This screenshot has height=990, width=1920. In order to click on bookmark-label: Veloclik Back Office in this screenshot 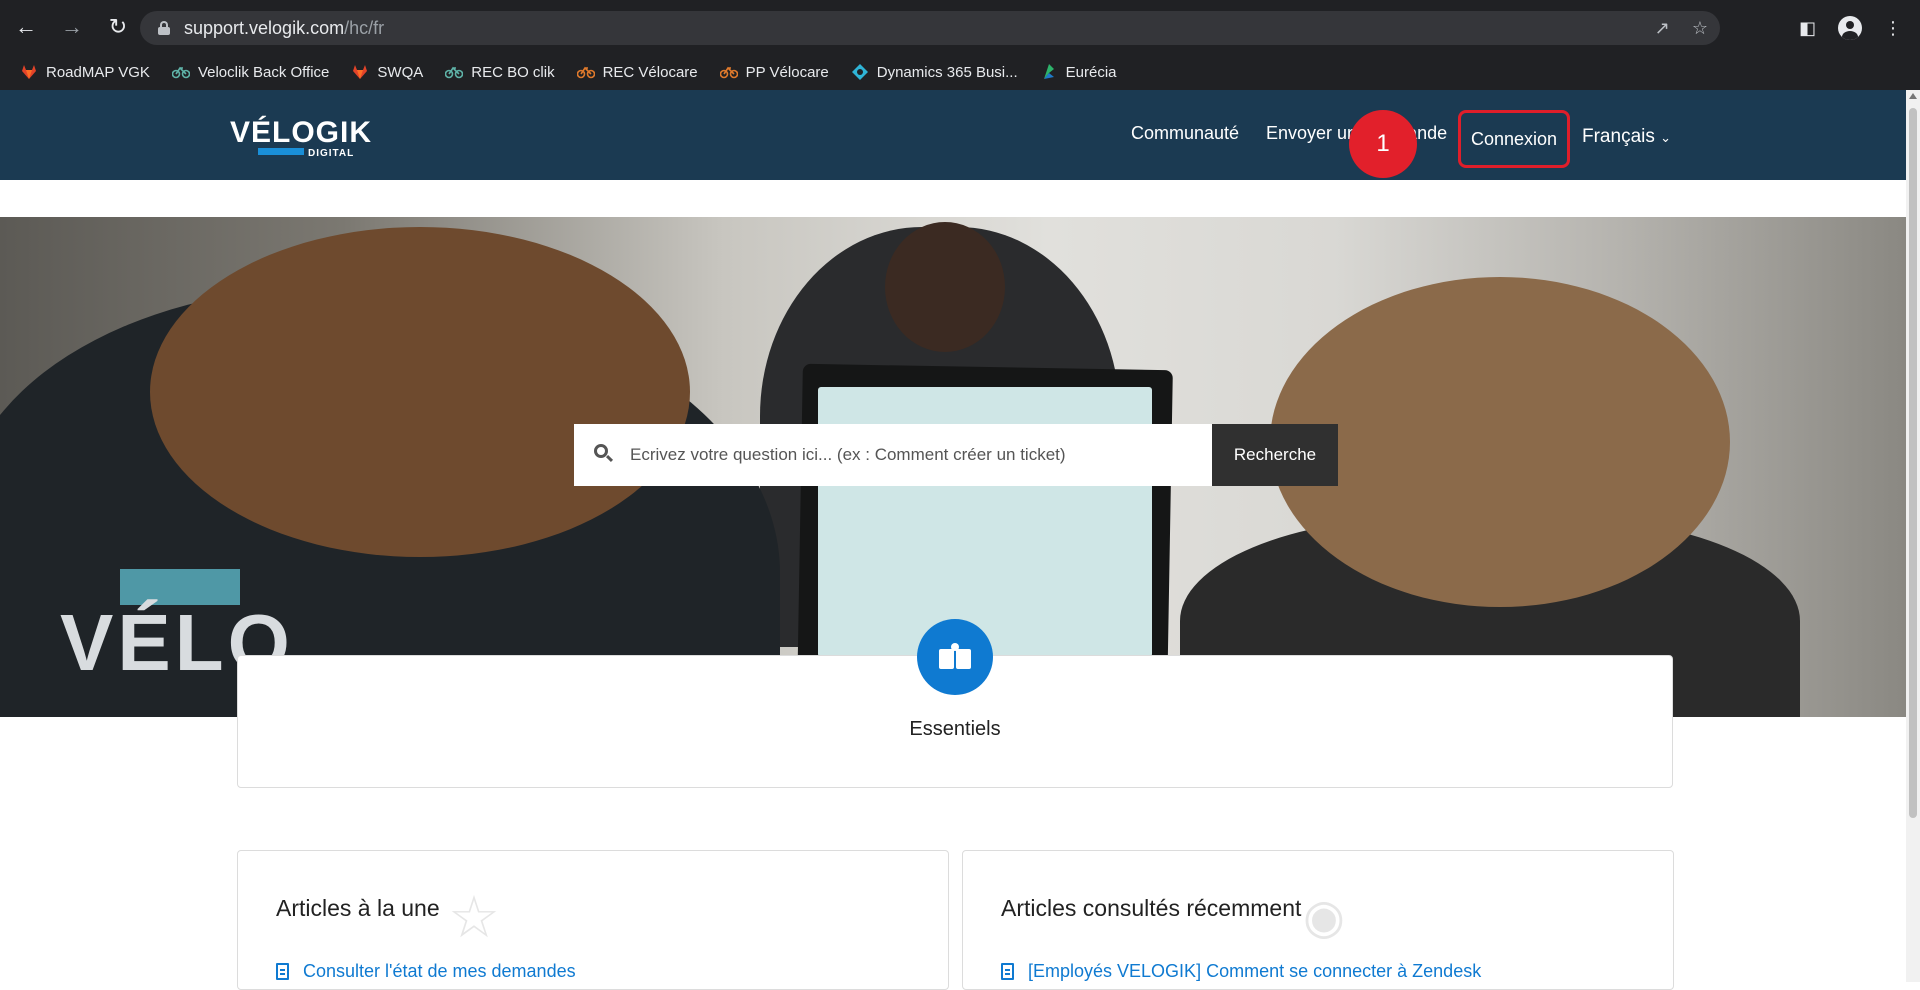, I will do `click(263, 72)`.